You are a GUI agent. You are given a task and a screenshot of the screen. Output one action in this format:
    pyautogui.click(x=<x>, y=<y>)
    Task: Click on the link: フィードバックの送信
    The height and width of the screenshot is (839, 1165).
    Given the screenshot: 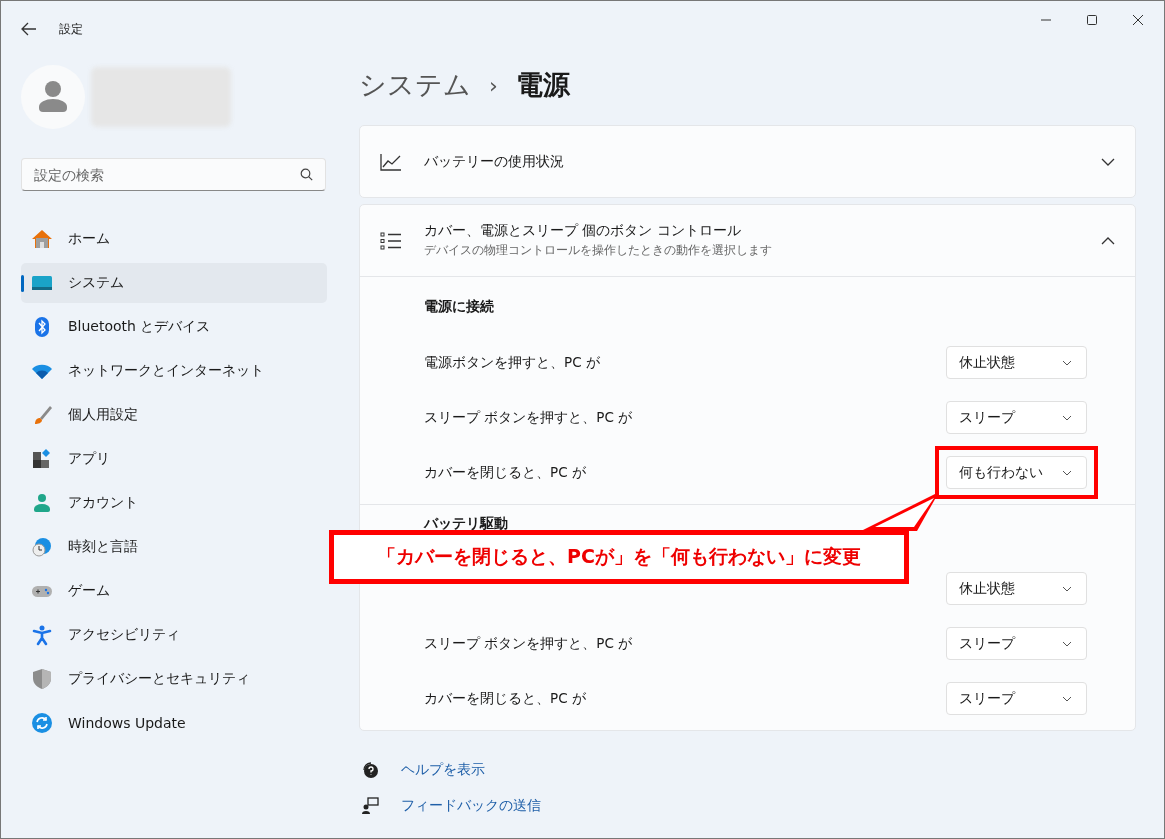 What is the action you would take?
    pyautogui.click(x=471, y=806)
    